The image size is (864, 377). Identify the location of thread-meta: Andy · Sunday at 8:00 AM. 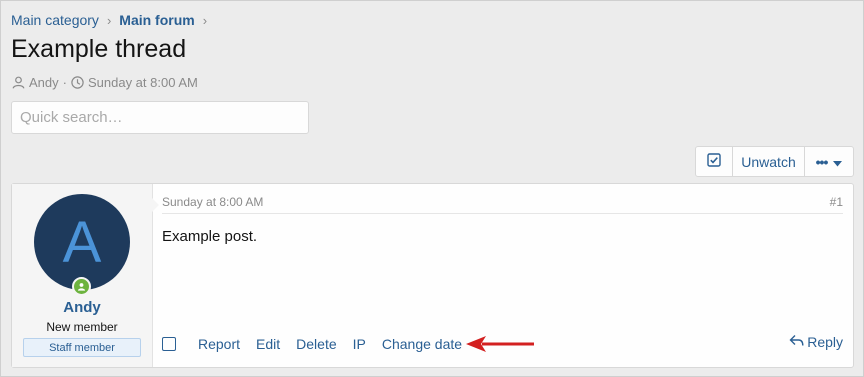
(105, 82).